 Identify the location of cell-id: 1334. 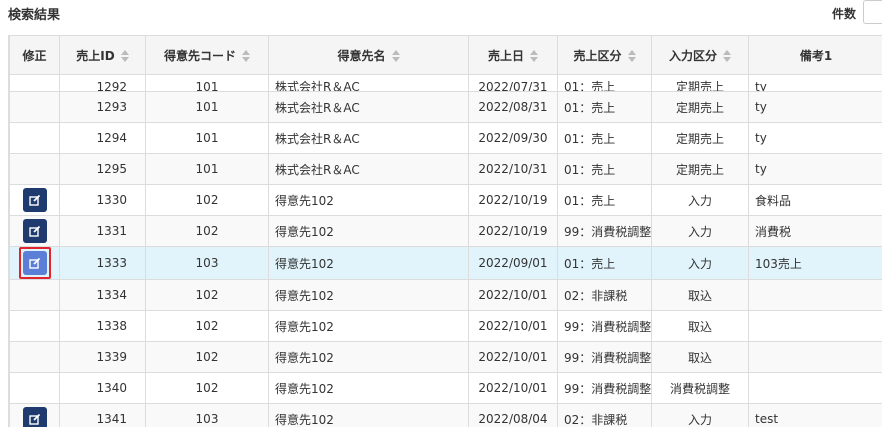
(102, 295).